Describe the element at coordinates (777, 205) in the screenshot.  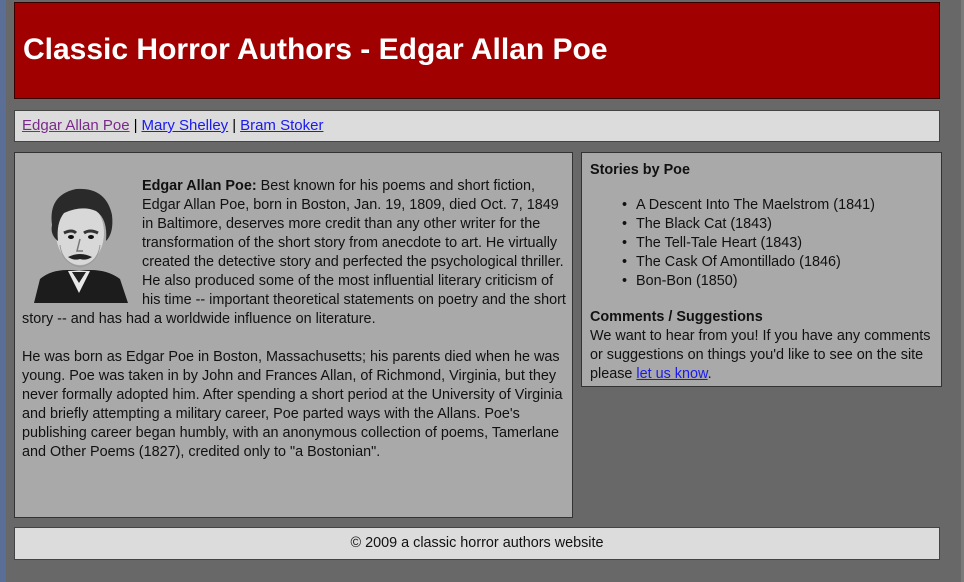
I see `list-item: A Descent Into The Maelstrom (1841)` at that location.